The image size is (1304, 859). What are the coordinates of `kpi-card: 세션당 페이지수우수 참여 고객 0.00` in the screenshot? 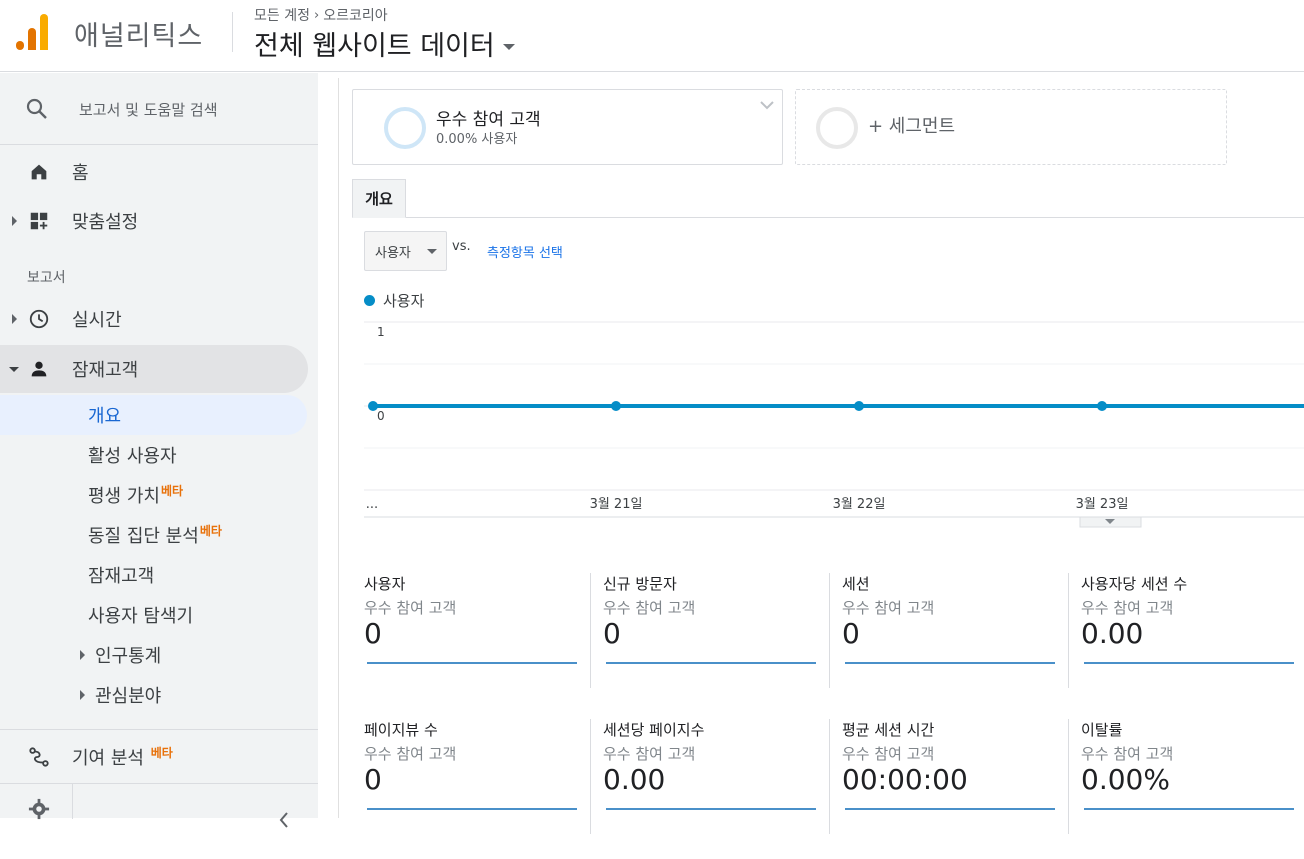 It's located at (697, 789).